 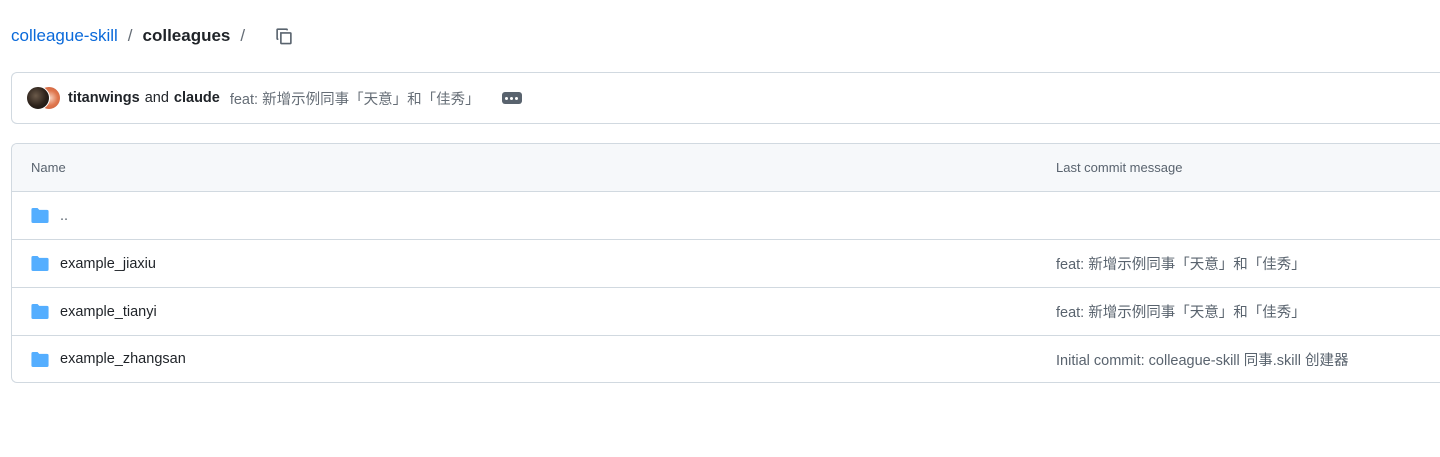 What do you see at coordinates (511, 98) in the screenshot?
I see `commit-details-button` at bounding box center [511, 98].